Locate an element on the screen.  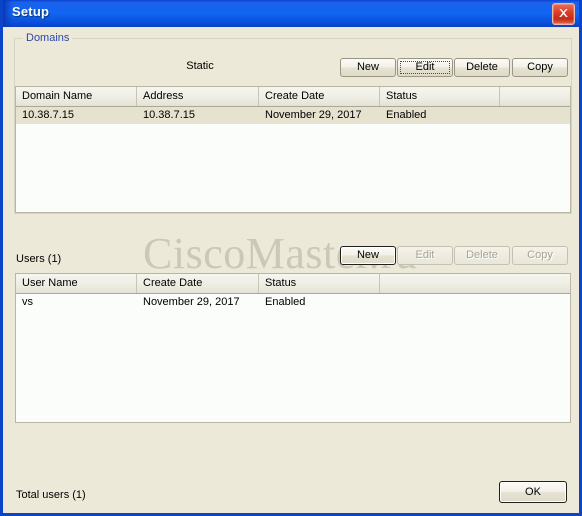
users-cell-create-date: November 29, 2017 is located at coordinates (191, 302).